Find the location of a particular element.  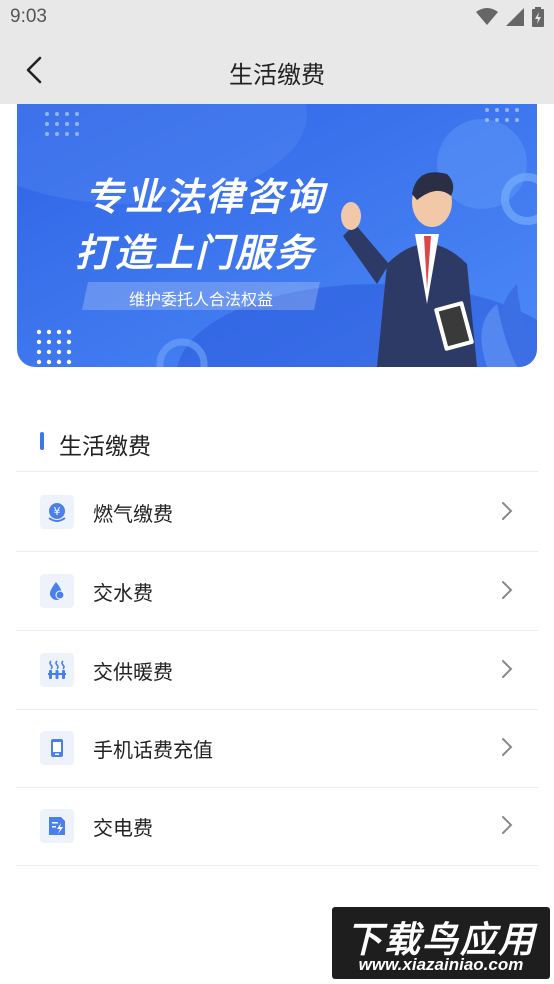

section-title: 生活缴费 is located at coordinates (105, 447).